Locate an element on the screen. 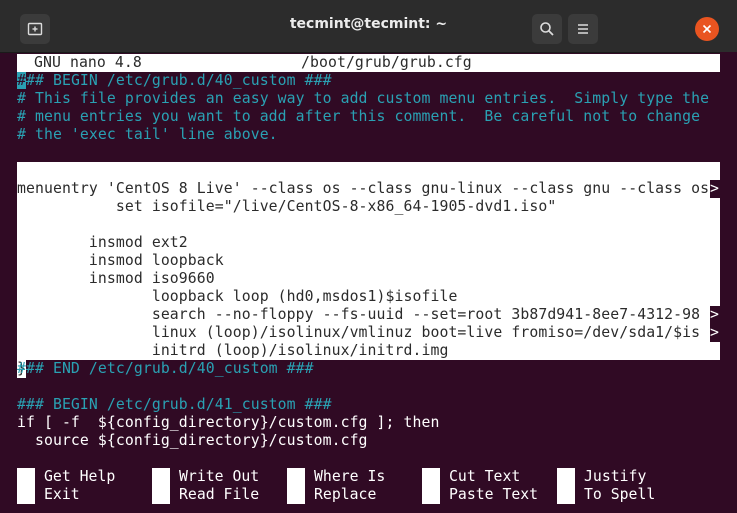 Image resolution: width=737 pixels, height=513 pixels. title-bar: tecmint@tecmint: ~ is located at coordinates (368, 26).